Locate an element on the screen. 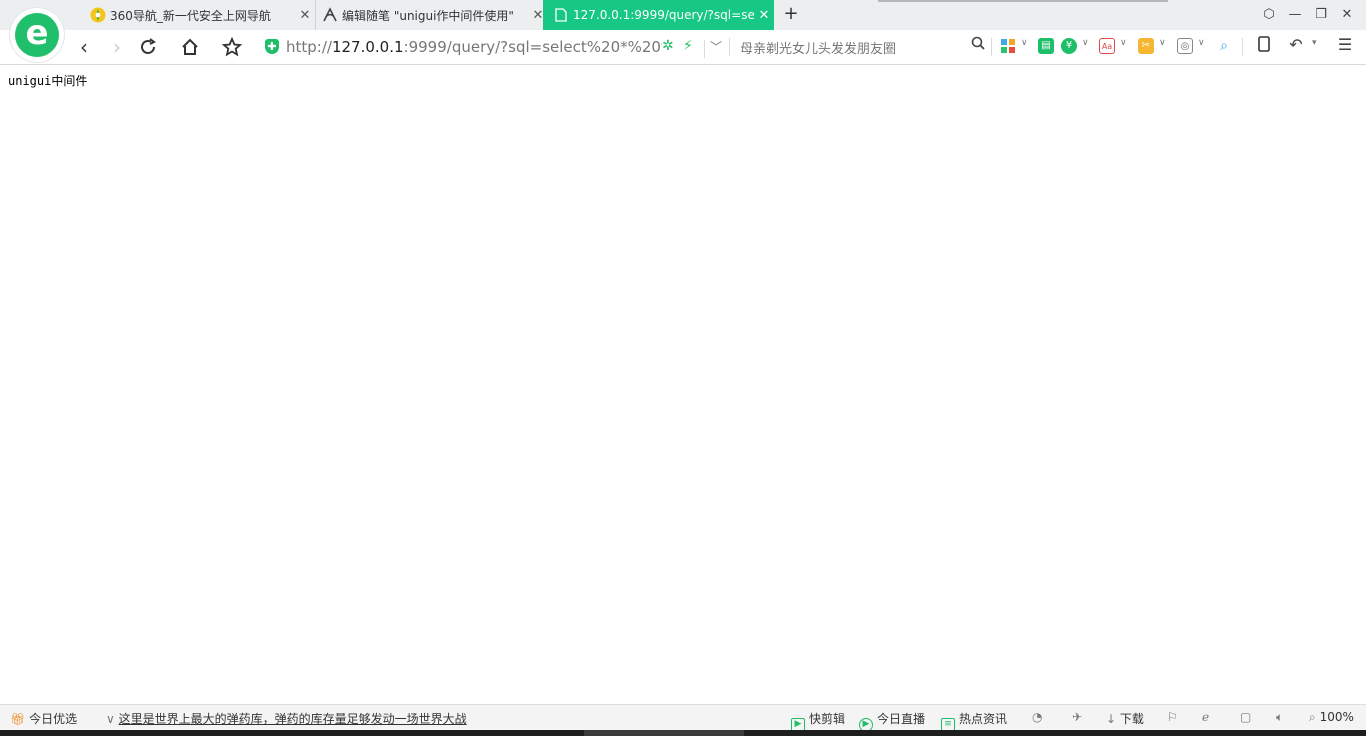 Image resolution: width=1366 pixels, height=736 pixels. zoom-search-icon: ⌕ is located at coordinates (1224, 46).